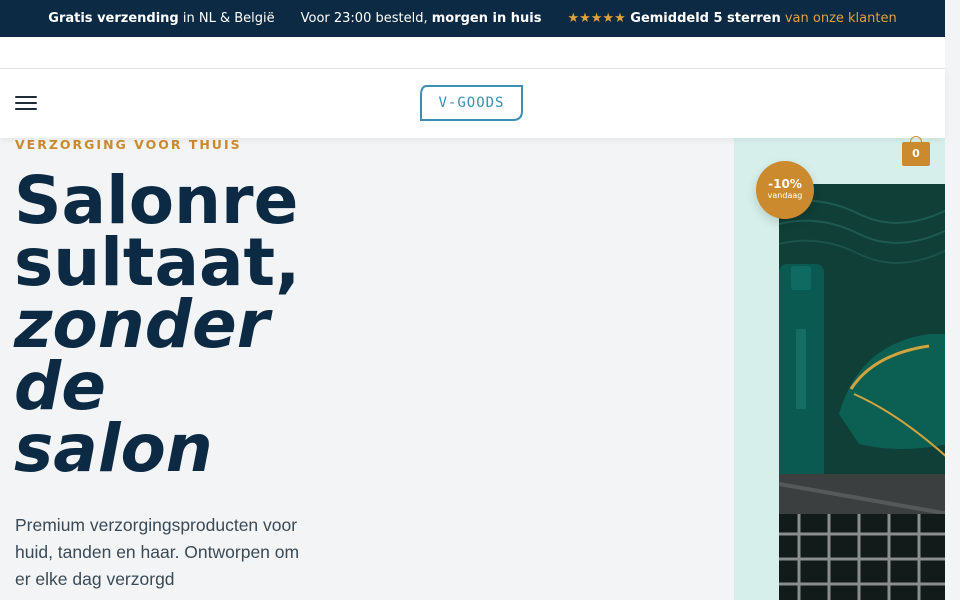 The height and width of the screenshot is (600, 960). What do you see at coordinates (472, 53) in the screenshot?
I see `secondary-bar` at bounding box center [472, 53].